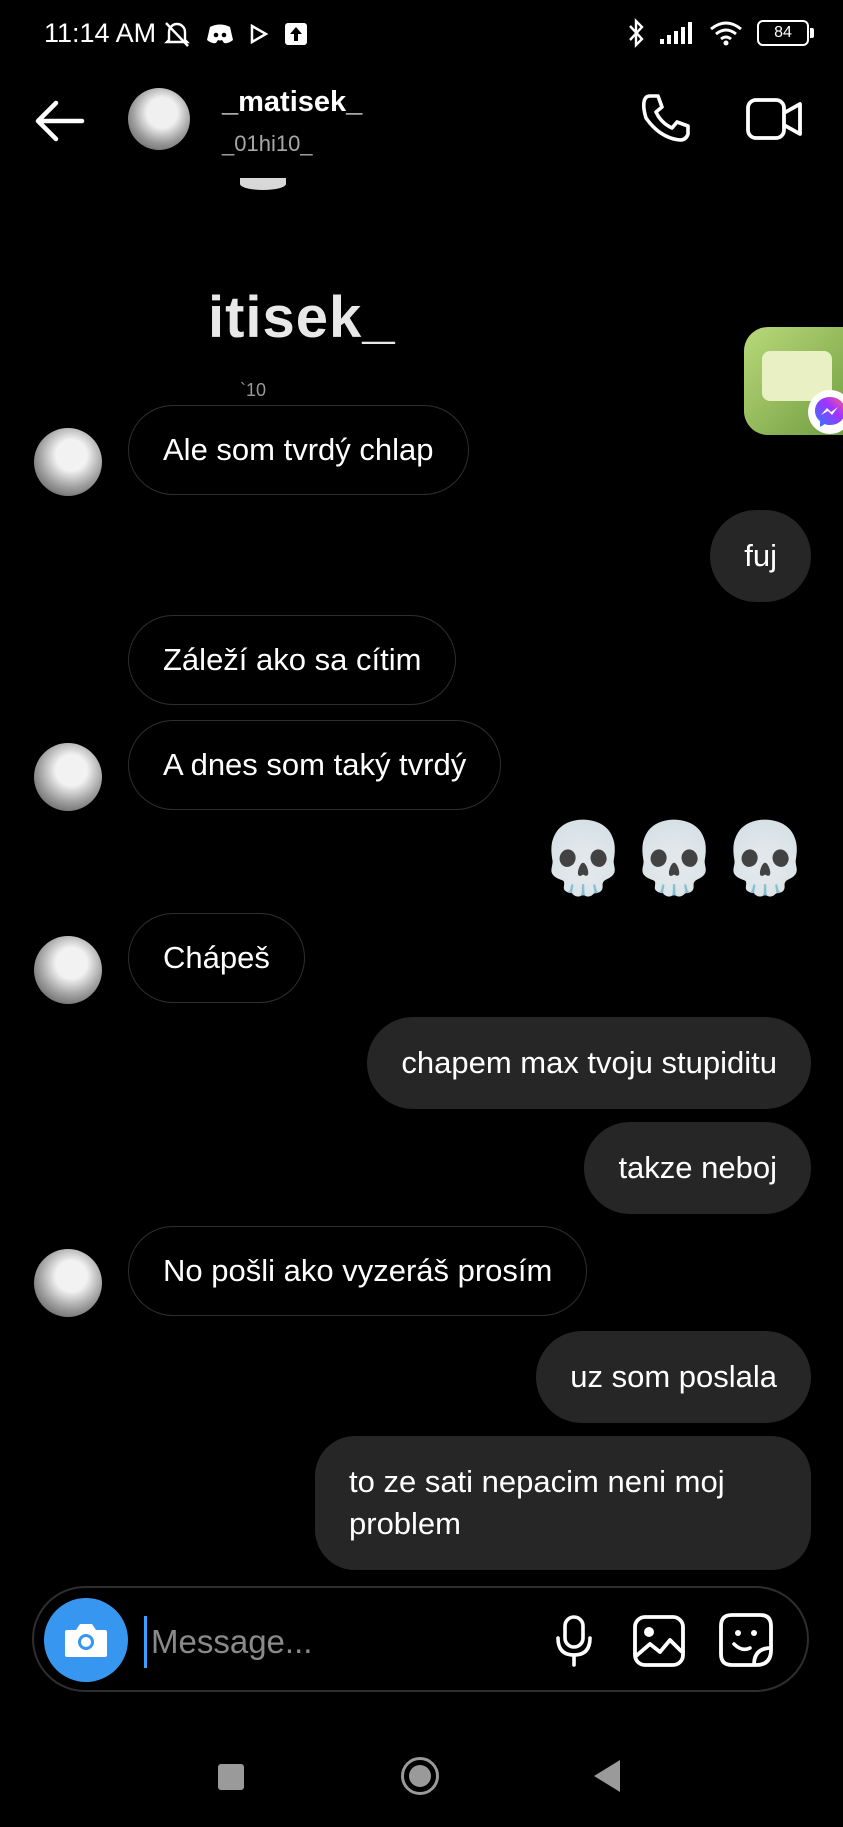 The width and height of the screenshot is (843, 1827). Describe the element at coordinates (236, 34) in the screenshot. I see `status-left-icons` at that location.